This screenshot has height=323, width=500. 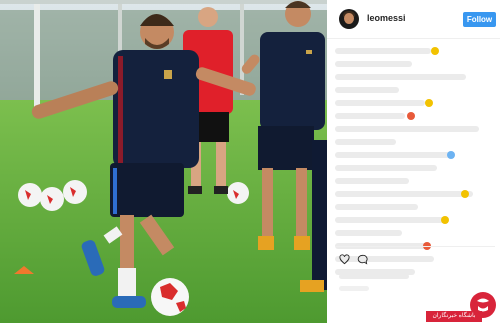 What do you see at coordinates (374, 276) in the screenshot?
I see `likes-line` at bounding box center [374, 276].